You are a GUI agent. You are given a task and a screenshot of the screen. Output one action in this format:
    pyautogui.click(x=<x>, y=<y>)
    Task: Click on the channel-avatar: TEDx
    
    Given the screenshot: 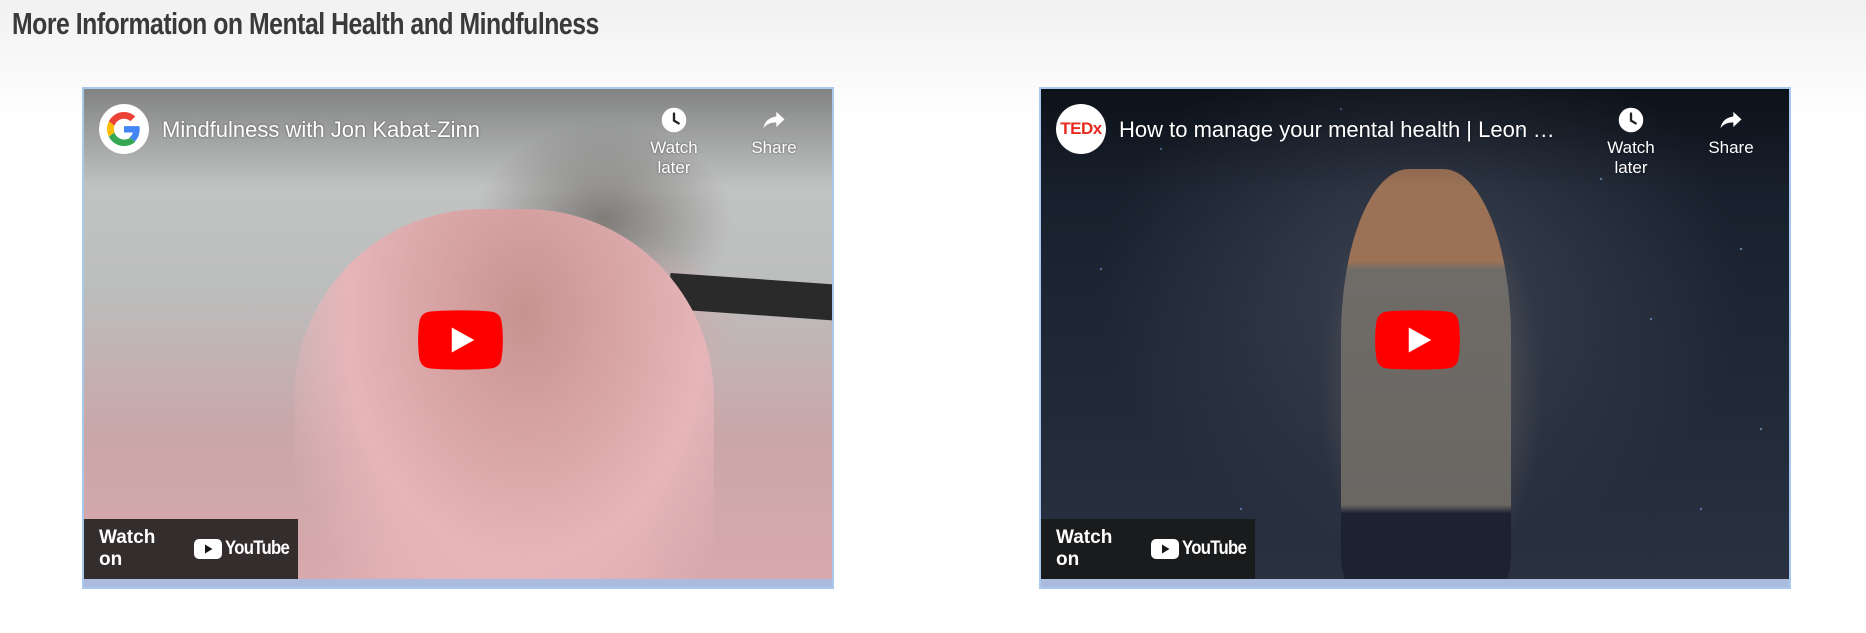 What is the action you would take?
    pyautogui.click(x=1081, y=129)
    